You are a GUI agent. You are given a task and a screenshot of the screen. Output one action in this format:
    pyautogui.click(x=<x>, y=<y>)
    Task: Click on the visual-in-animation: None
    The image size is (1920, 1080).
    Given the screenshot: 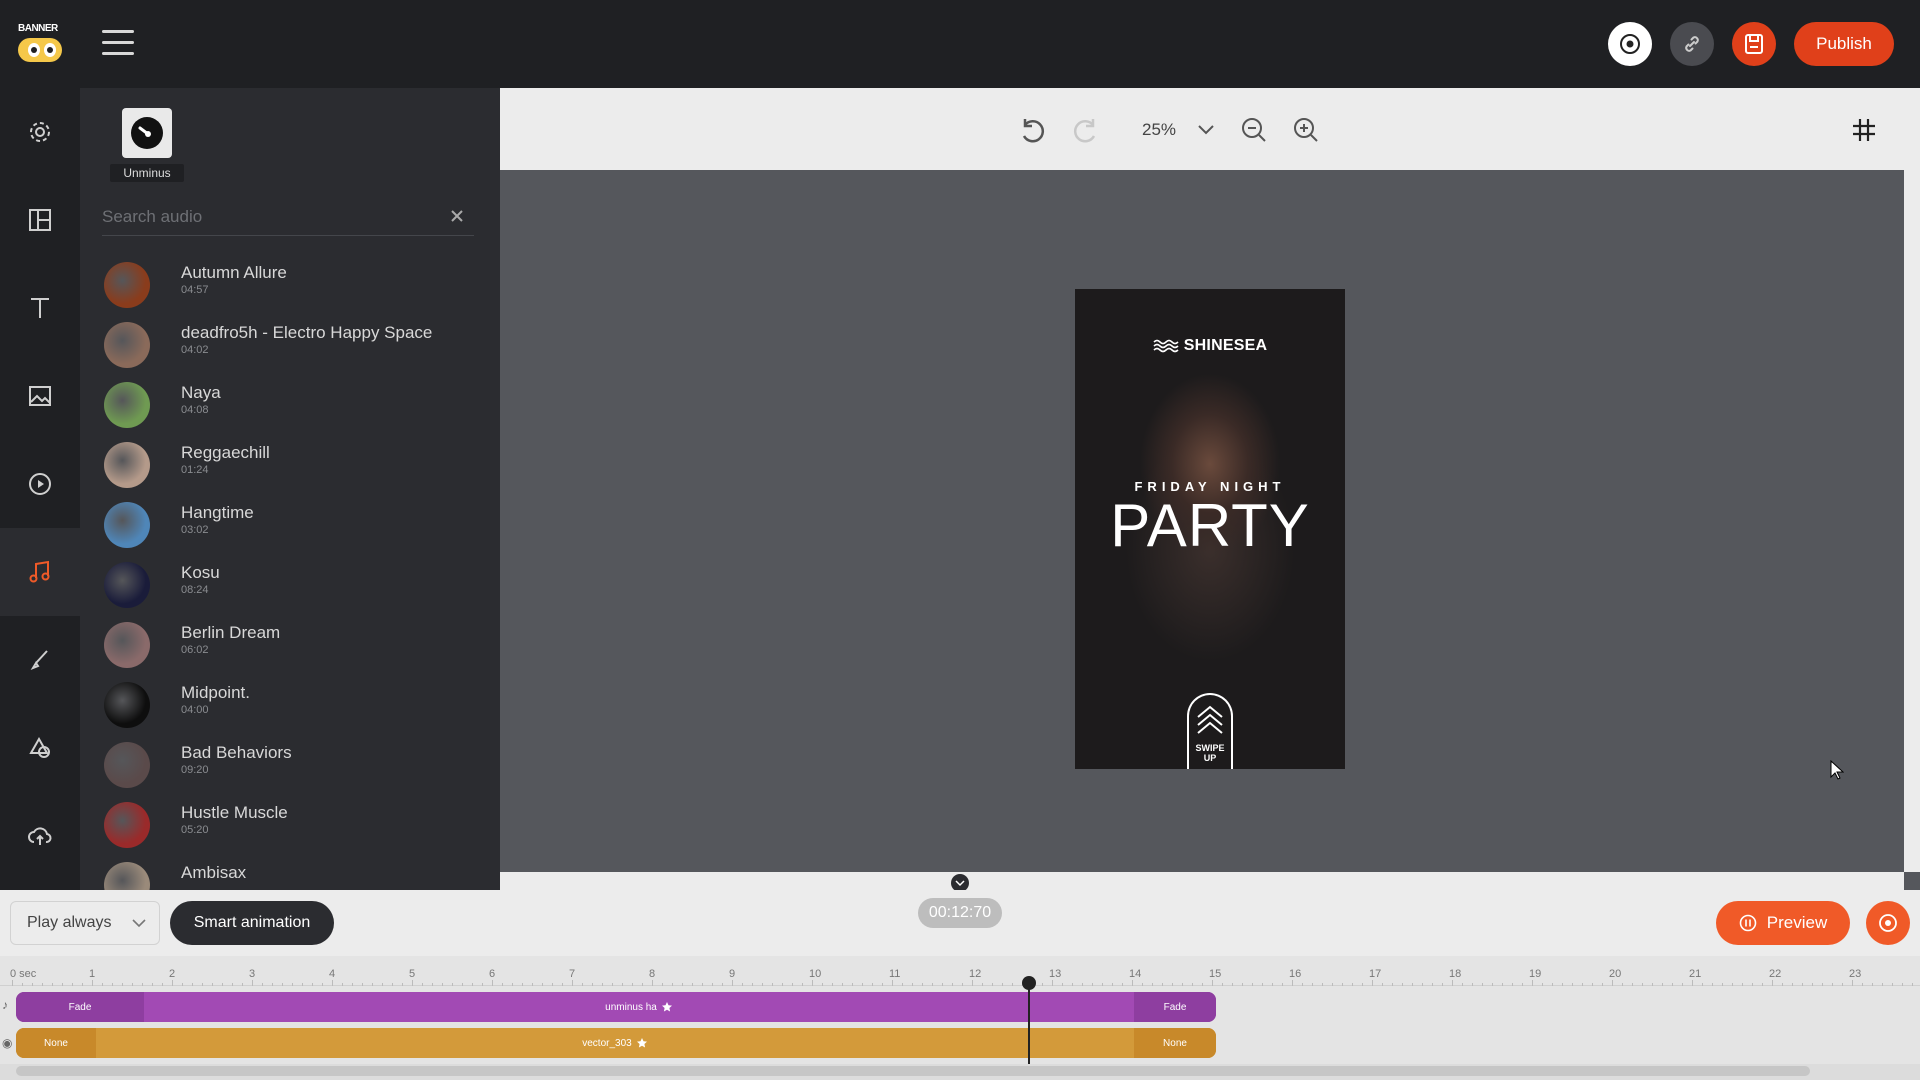 What is the action you would take?
    pyautogui.click(x=56, y=1043)
    